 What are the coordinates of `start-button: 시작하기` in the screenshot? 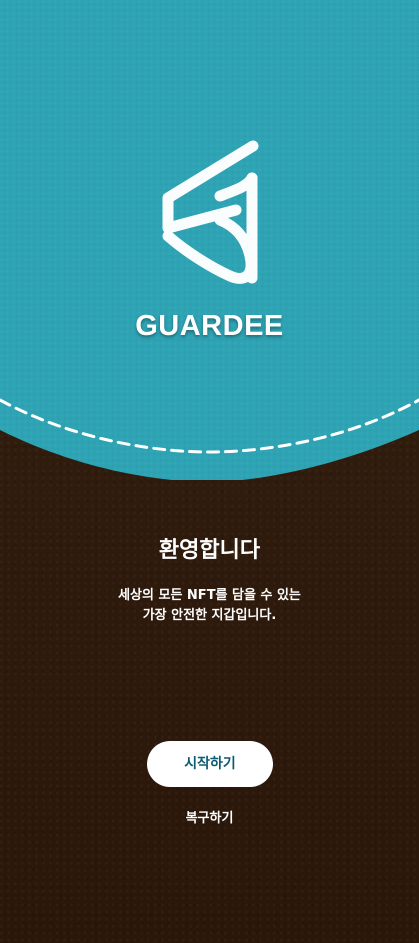 It's located at (210, 764).